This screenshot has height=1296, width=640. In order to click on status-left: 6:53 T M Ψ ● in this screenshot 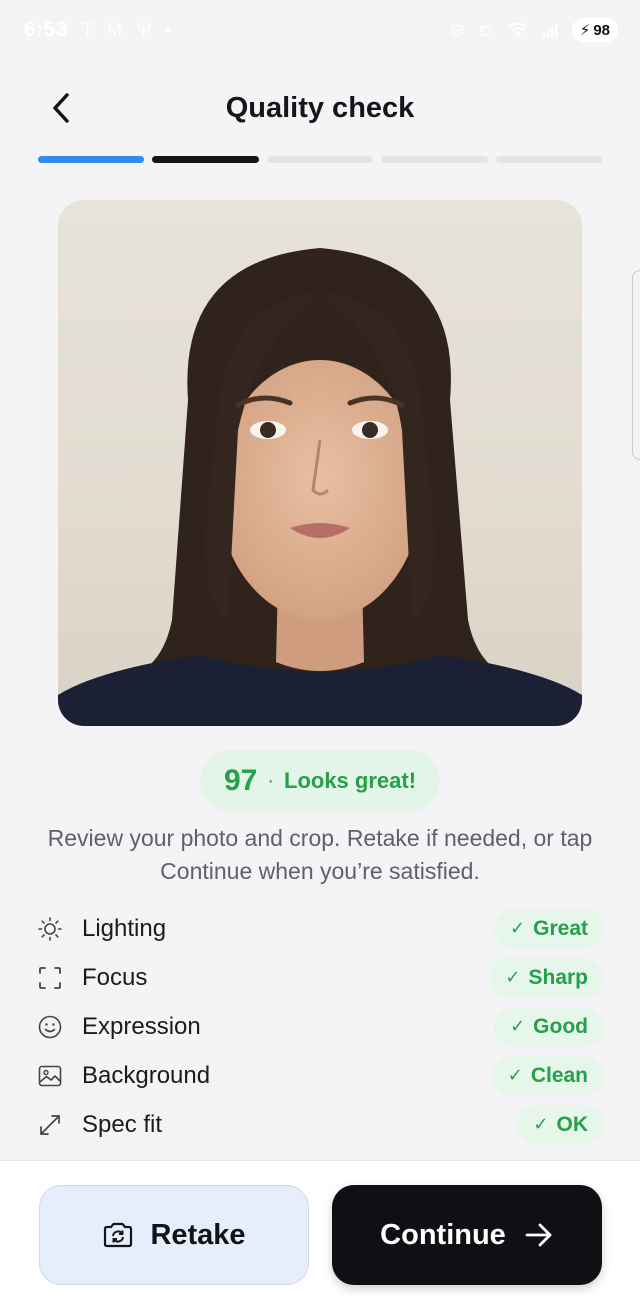, I will do `click(97, 30)`.